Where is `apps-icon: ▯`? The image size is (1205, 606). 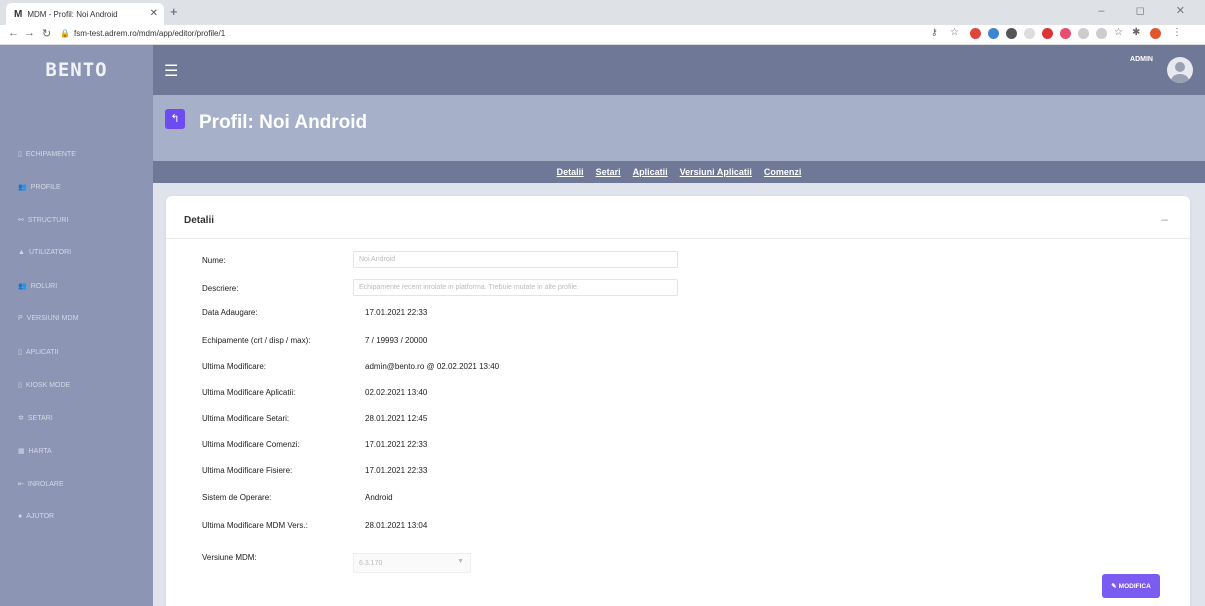
apps-icon: ▯ is located at coordinates (20, 352).